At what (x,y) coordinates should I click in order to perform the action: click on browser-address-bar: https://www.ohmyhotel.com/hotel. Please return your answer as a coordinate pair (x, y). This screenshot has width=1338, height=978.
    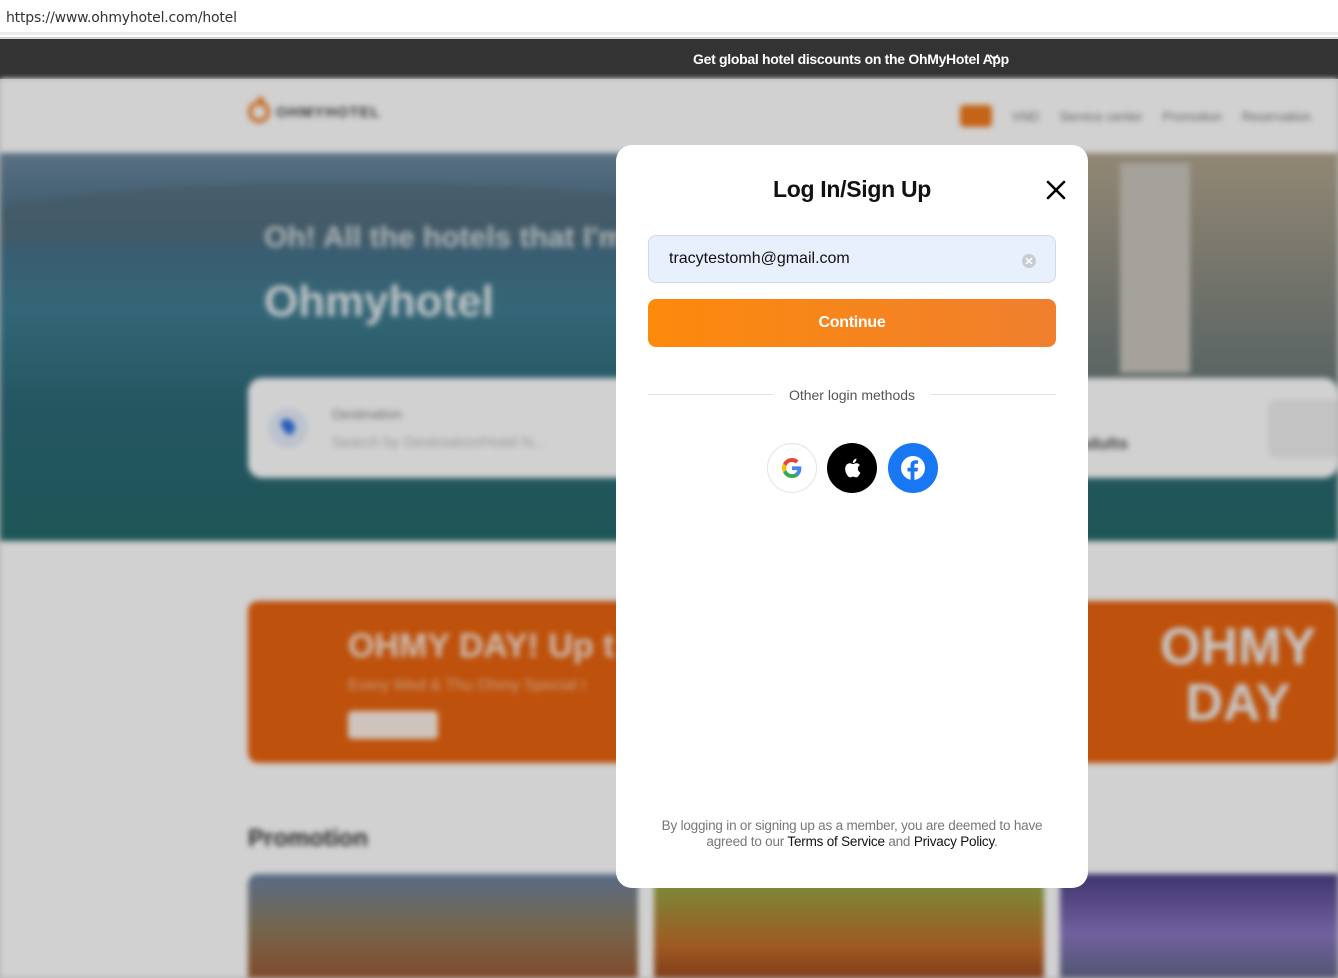
    Looking at the image, I should click on (669, 19).